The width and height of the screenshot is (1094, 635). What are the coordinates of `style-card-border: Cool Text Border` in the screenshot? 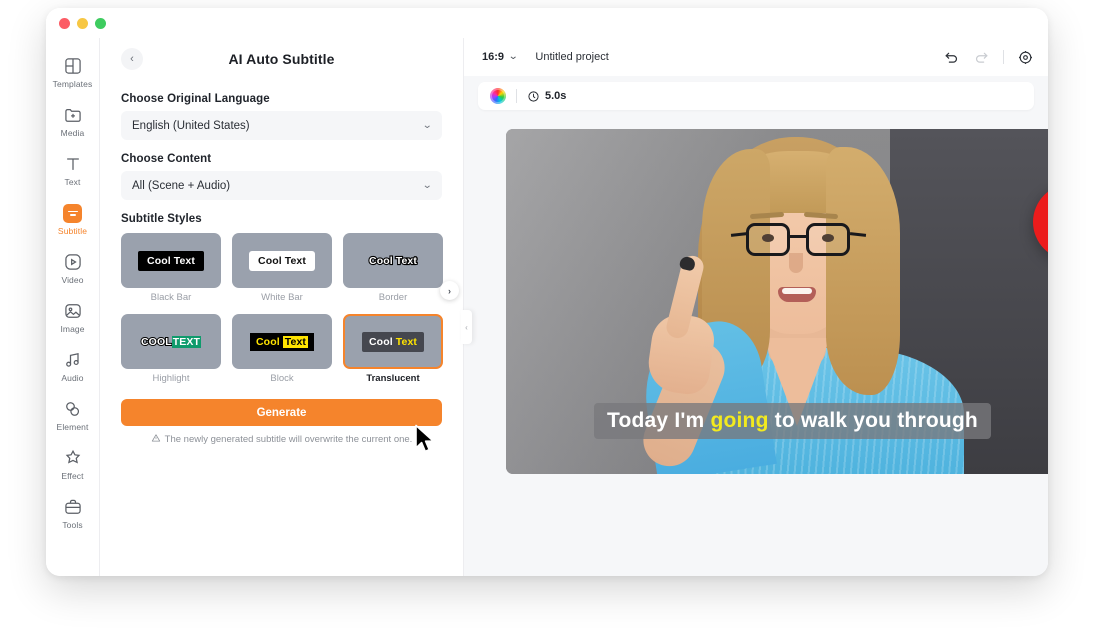 It's located at (393, 268).